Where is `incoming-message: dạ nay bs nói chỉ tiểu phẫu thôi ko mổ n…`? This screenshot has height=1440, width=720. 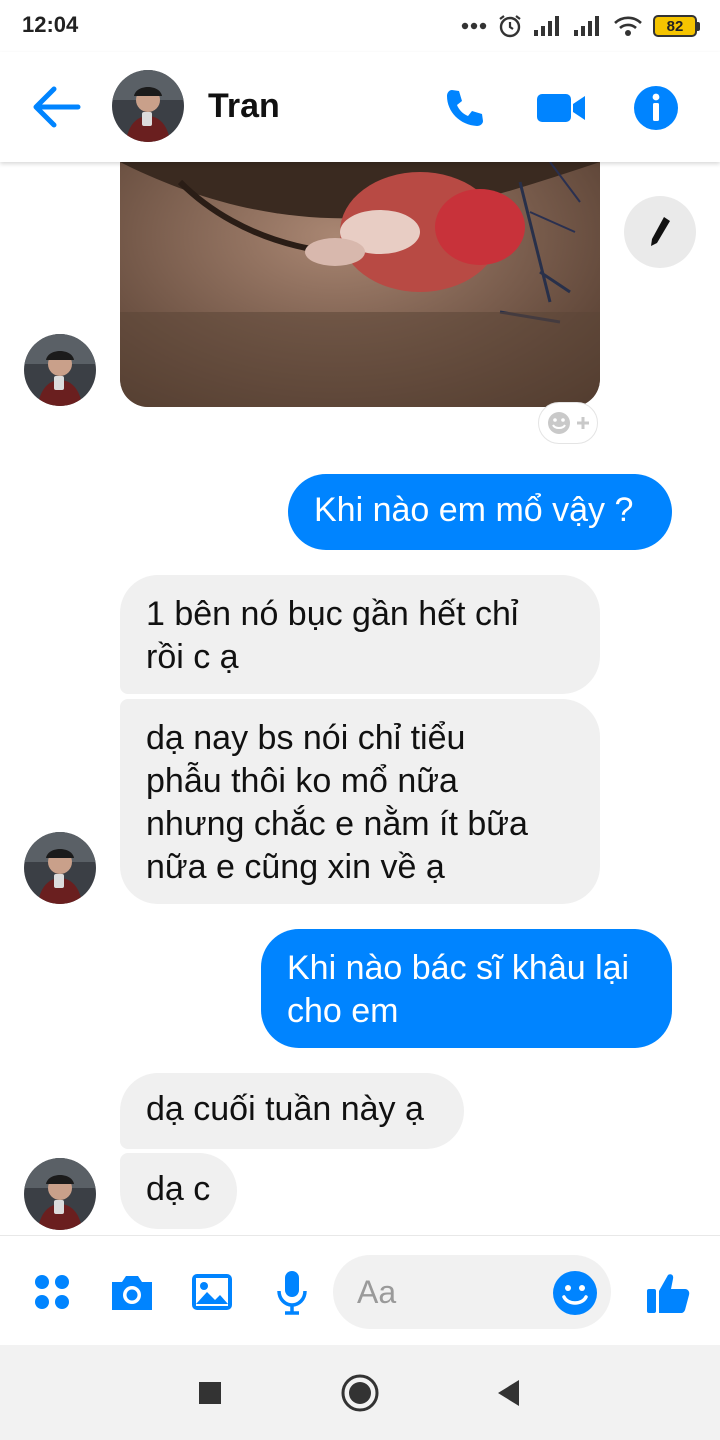 incoming-message: dạ nay bs nói chỉ tiểu phẫu thôi ko mổ n… is located at coordinates (360, 801).